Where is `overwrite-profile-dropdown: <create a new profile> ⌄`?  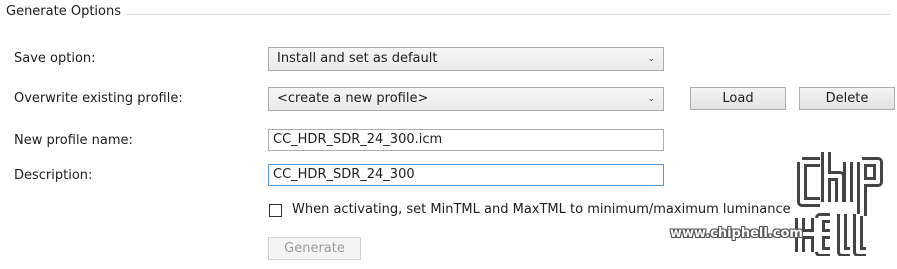 overwrite-profile-dropdown: <create a new profile> ⌄ is located at coordinates (466, 99).